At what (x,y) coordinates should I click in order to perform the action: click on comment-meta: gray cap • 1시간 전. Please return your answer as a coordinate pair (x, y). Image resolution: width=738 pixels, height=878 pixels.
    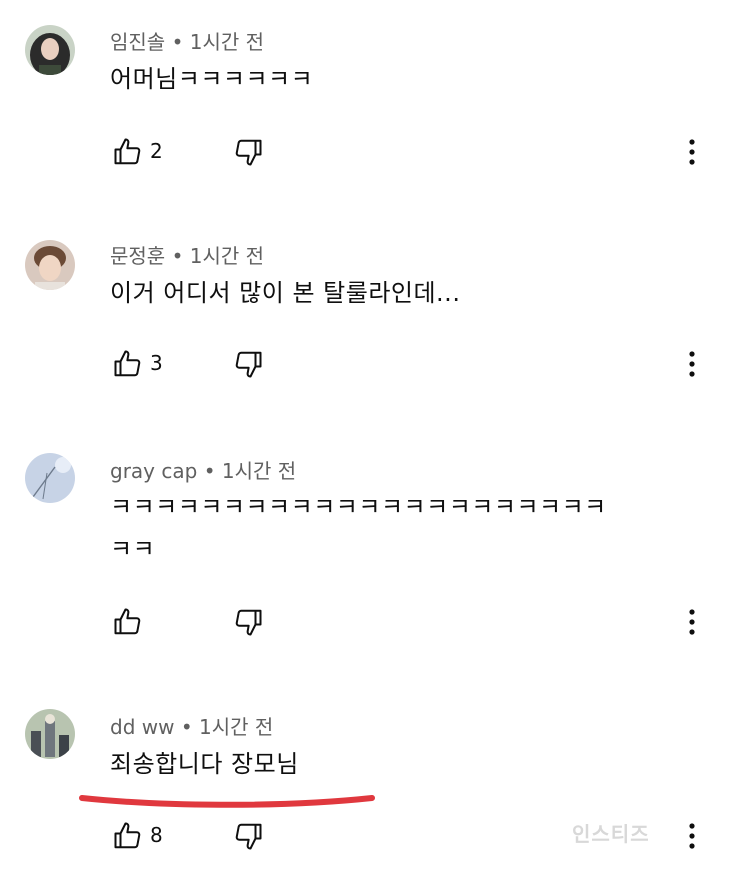
    Looking at the image, I should click on (203, 469).